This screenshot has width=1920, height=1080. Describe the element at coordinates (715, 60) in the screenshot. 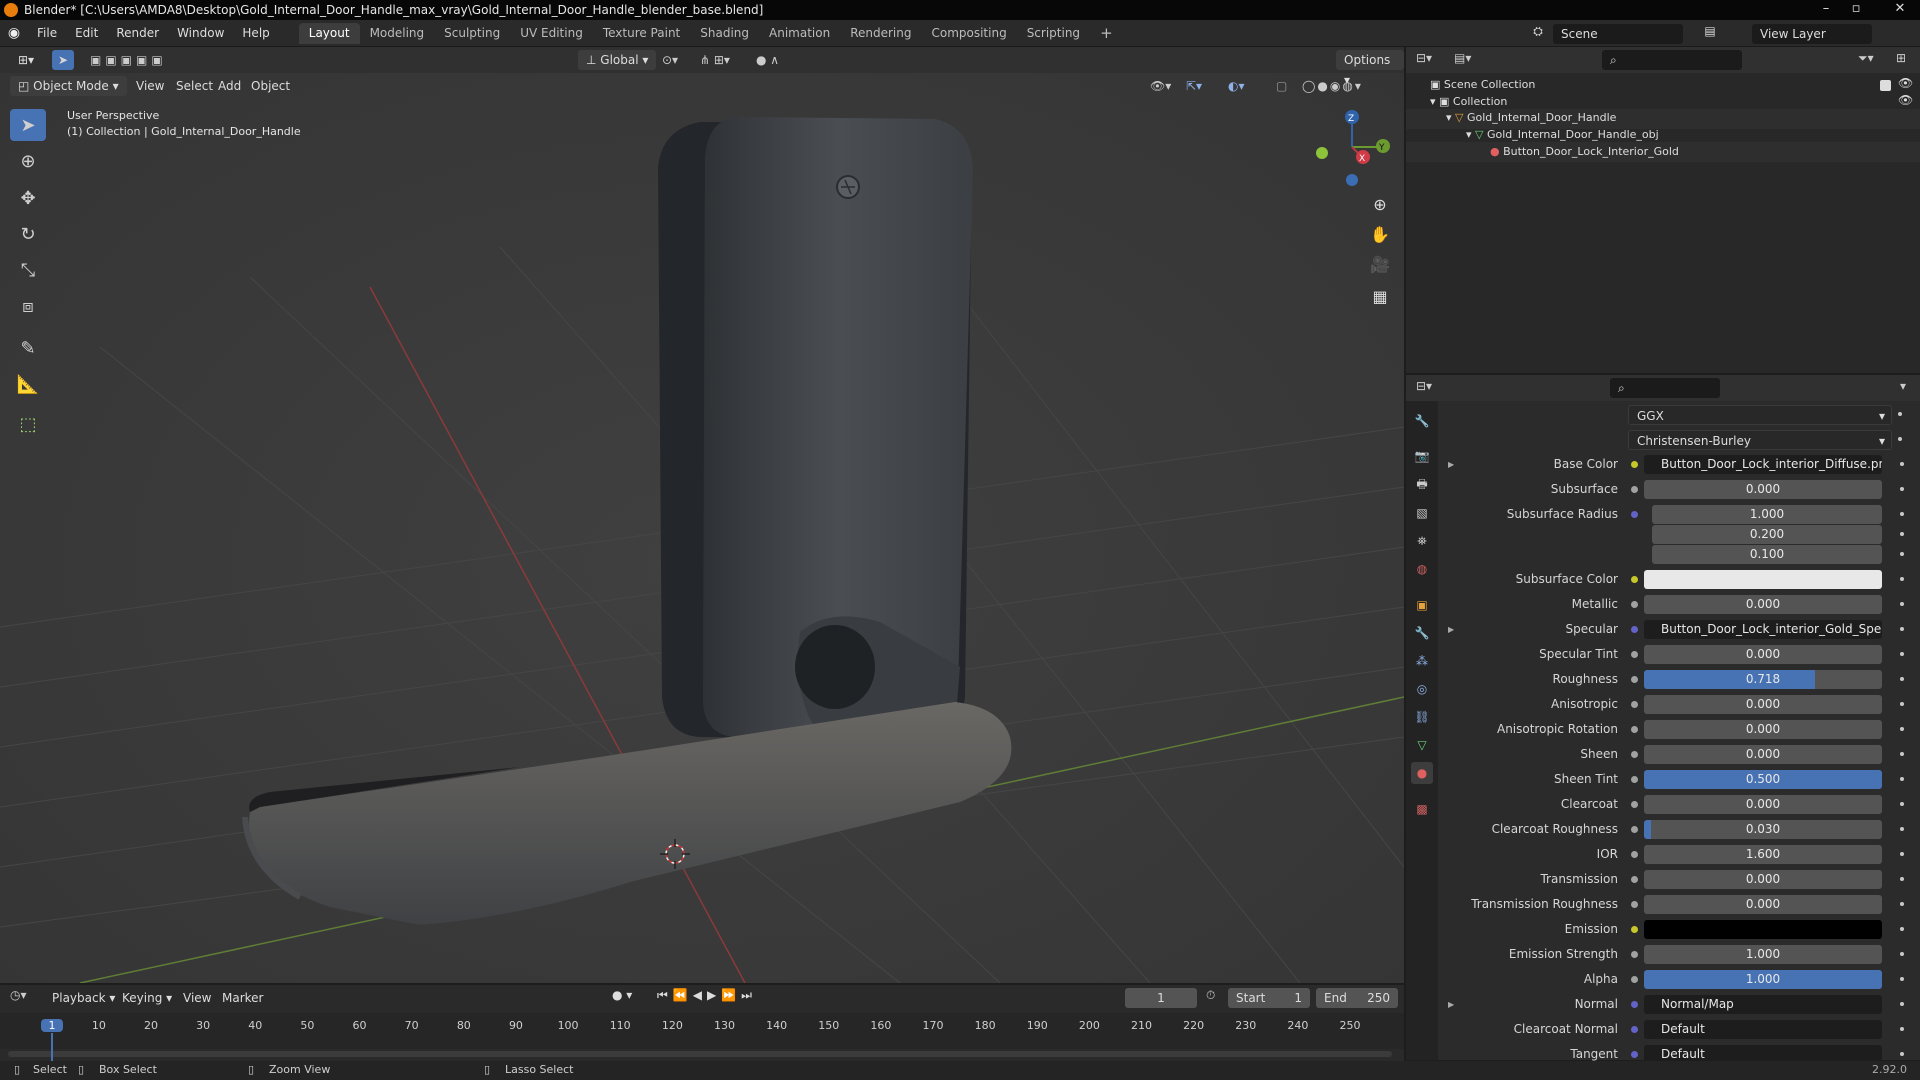

I see `snap-icon: ⋔ ⊞▾` at that location.